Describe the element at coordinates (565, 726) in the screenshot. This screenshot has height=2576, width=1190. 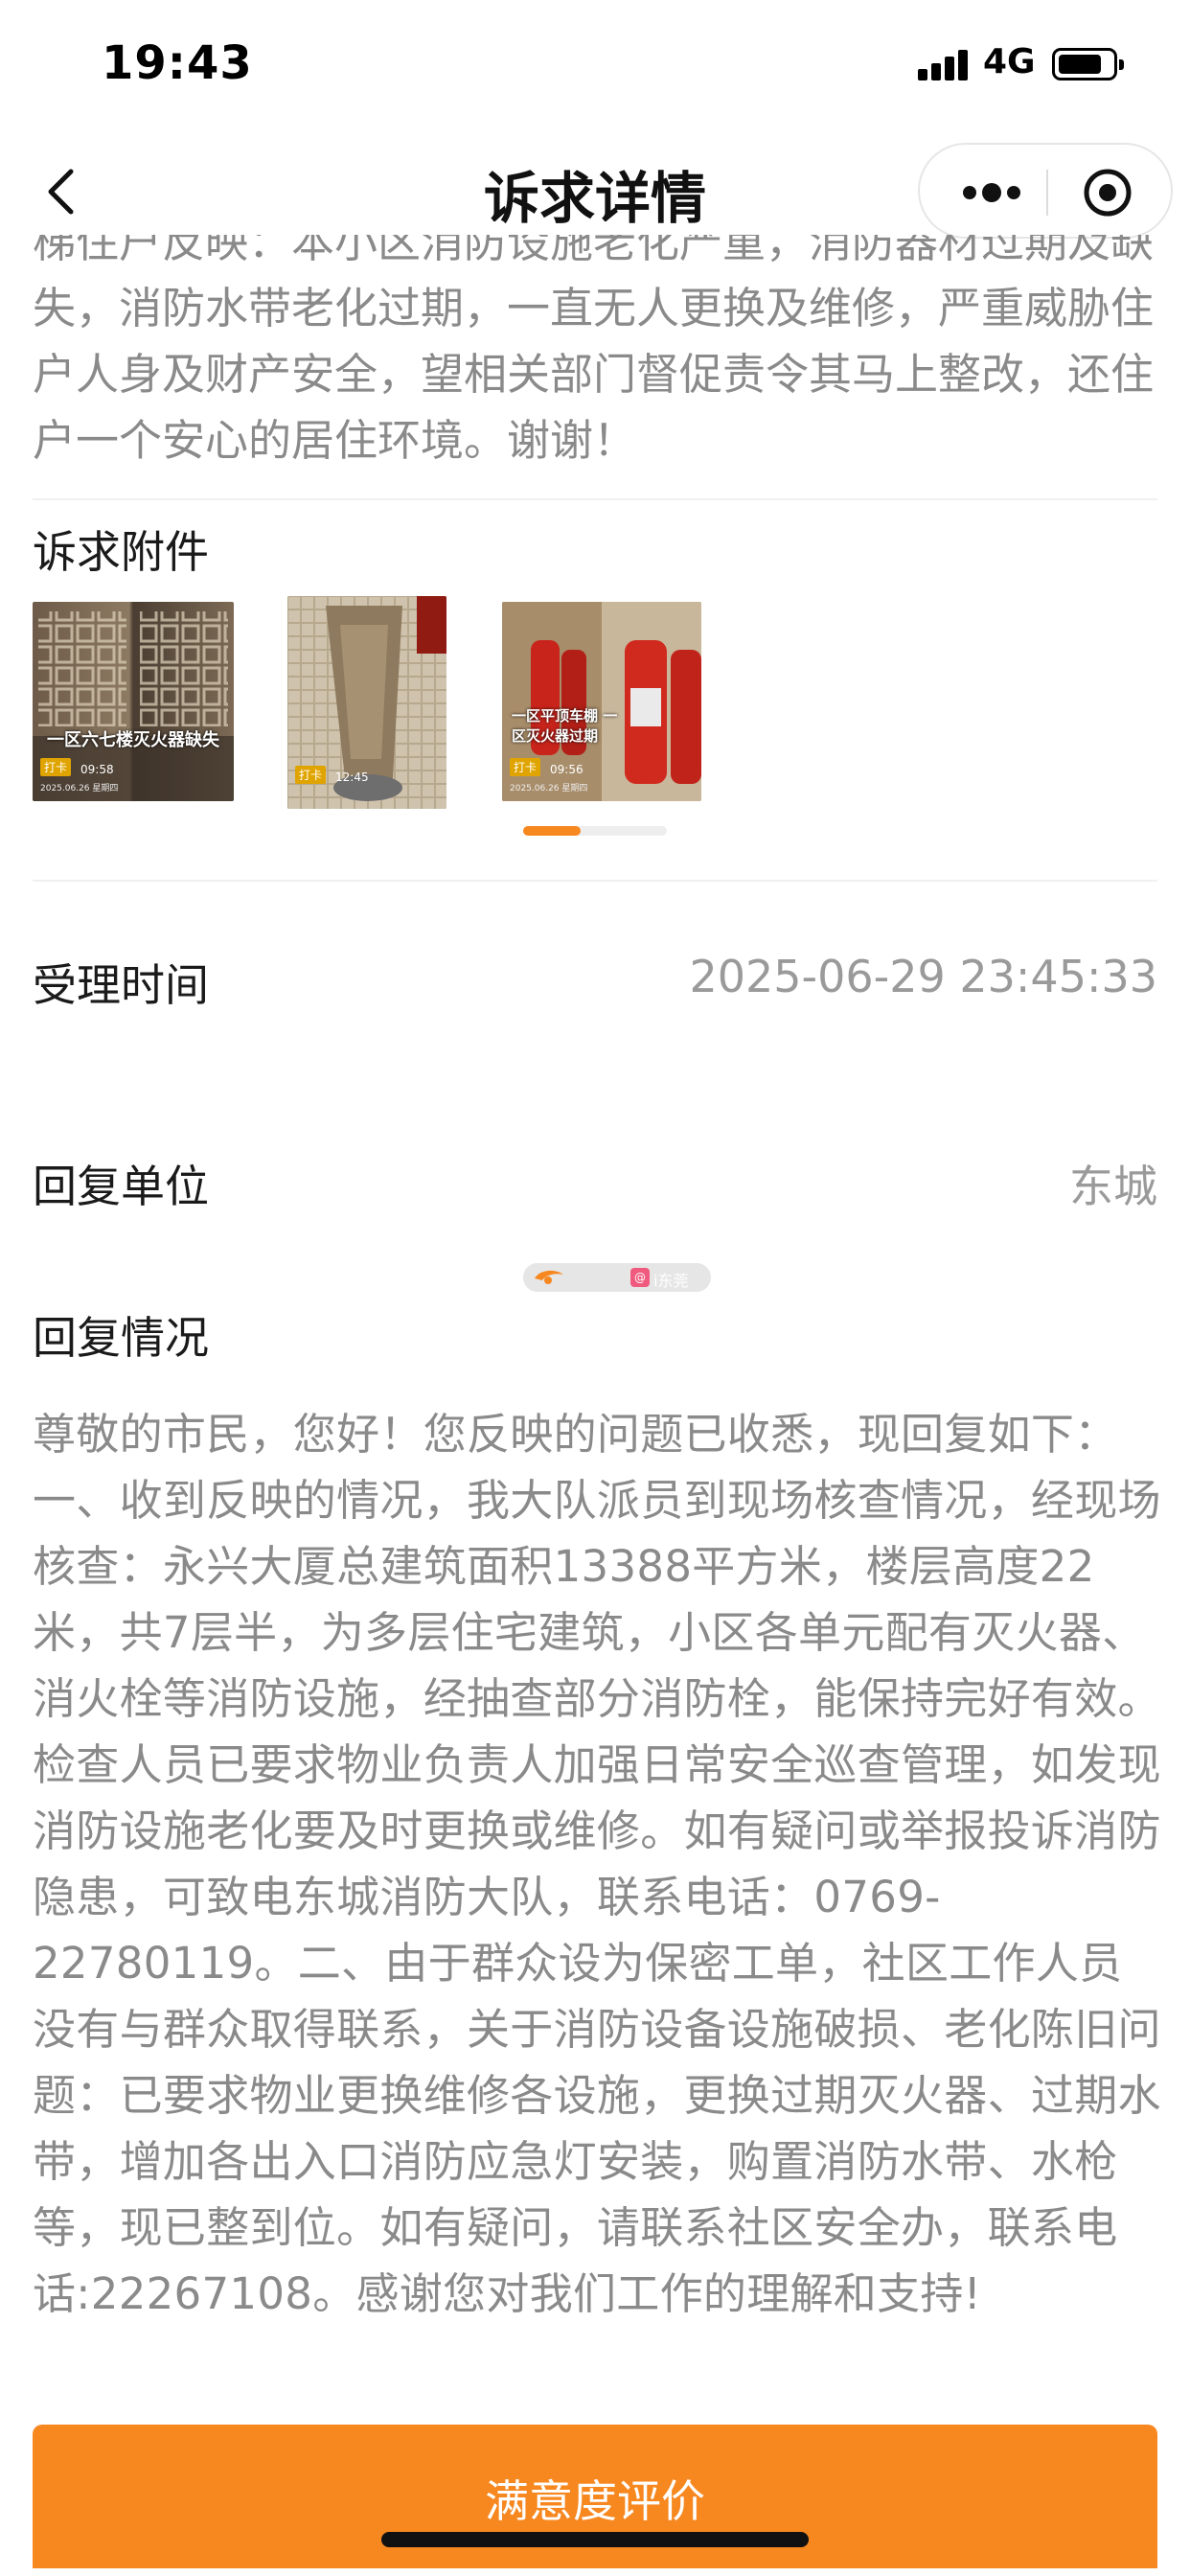
I see `attachment-caption: 一区平顶车棚 一区灭火器过期` at that location.